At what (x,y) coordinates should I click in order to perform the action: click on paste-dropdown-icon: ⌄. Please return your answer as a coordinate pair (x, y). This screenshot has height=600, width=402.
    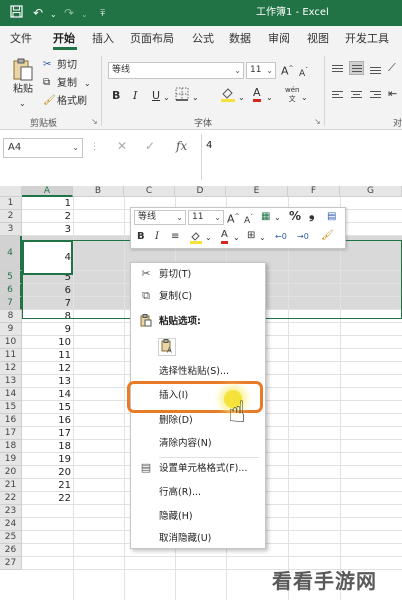
    Looking at the image, I should click on (22, 104).